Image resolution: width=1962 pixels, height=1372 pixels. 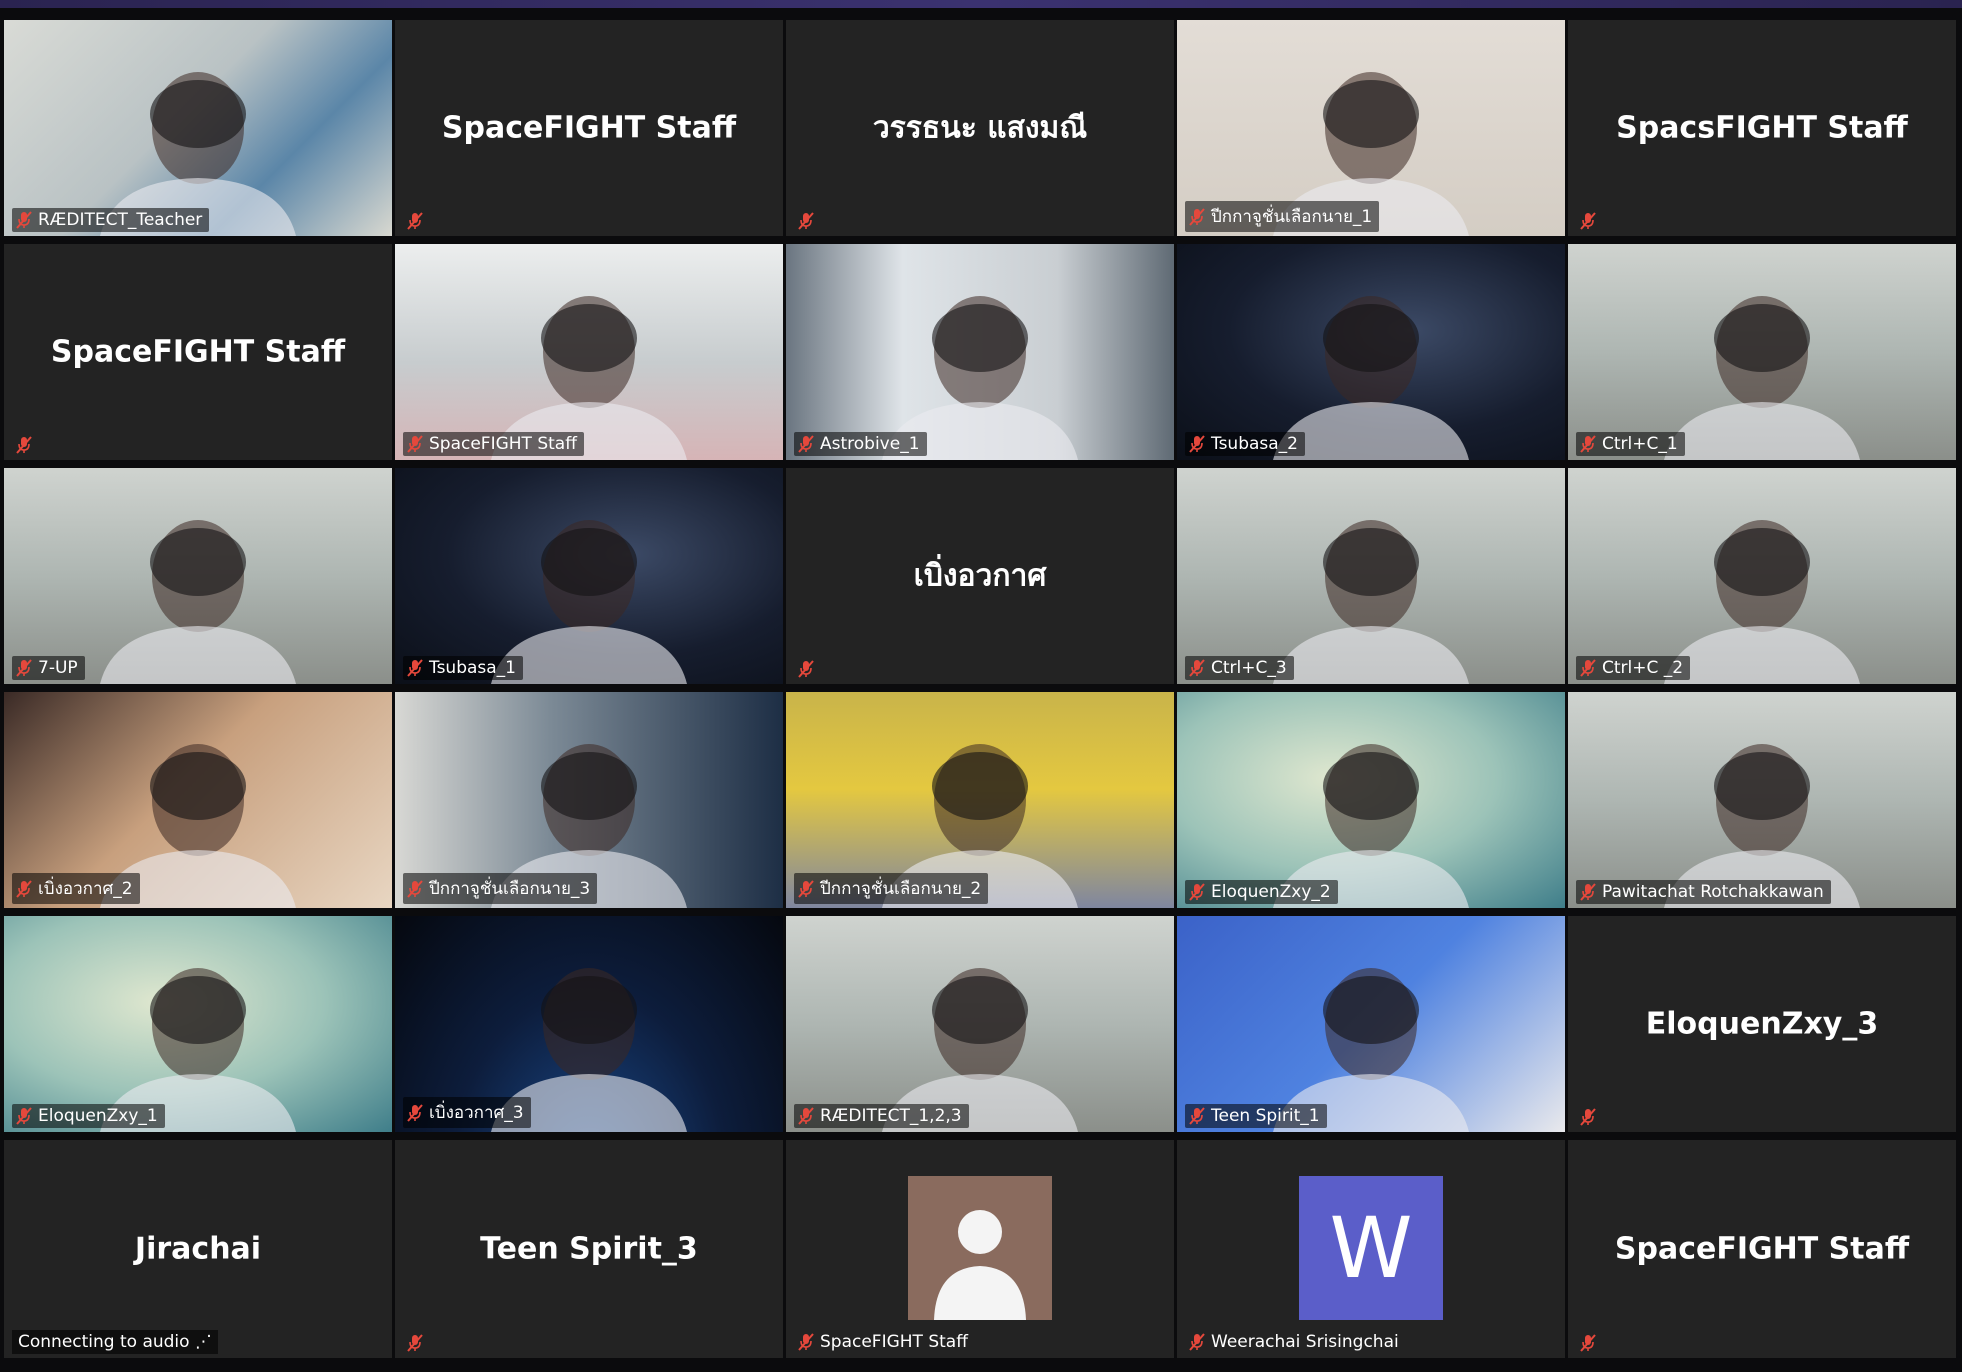 I want to click on participant-name-label: Tsubasa_2, so click(x=1245, y=444).